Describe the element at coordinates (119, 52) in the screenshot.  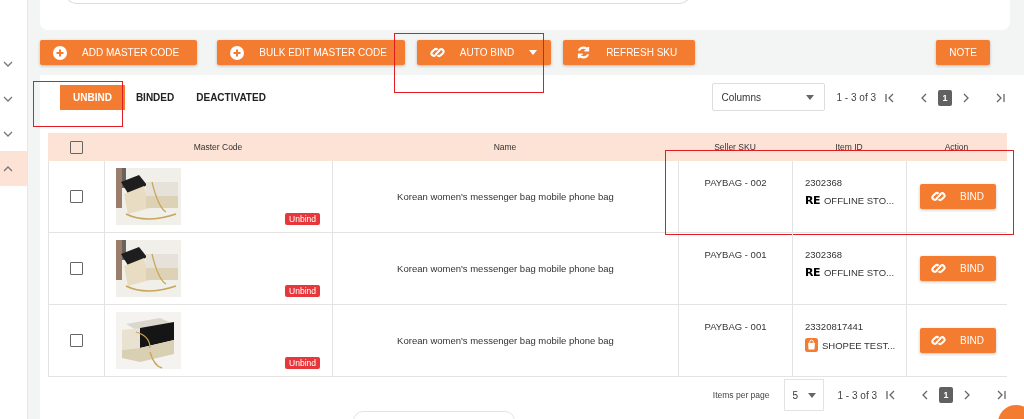
I see `toolbar-button: ADD MASTER CODE` at that location.